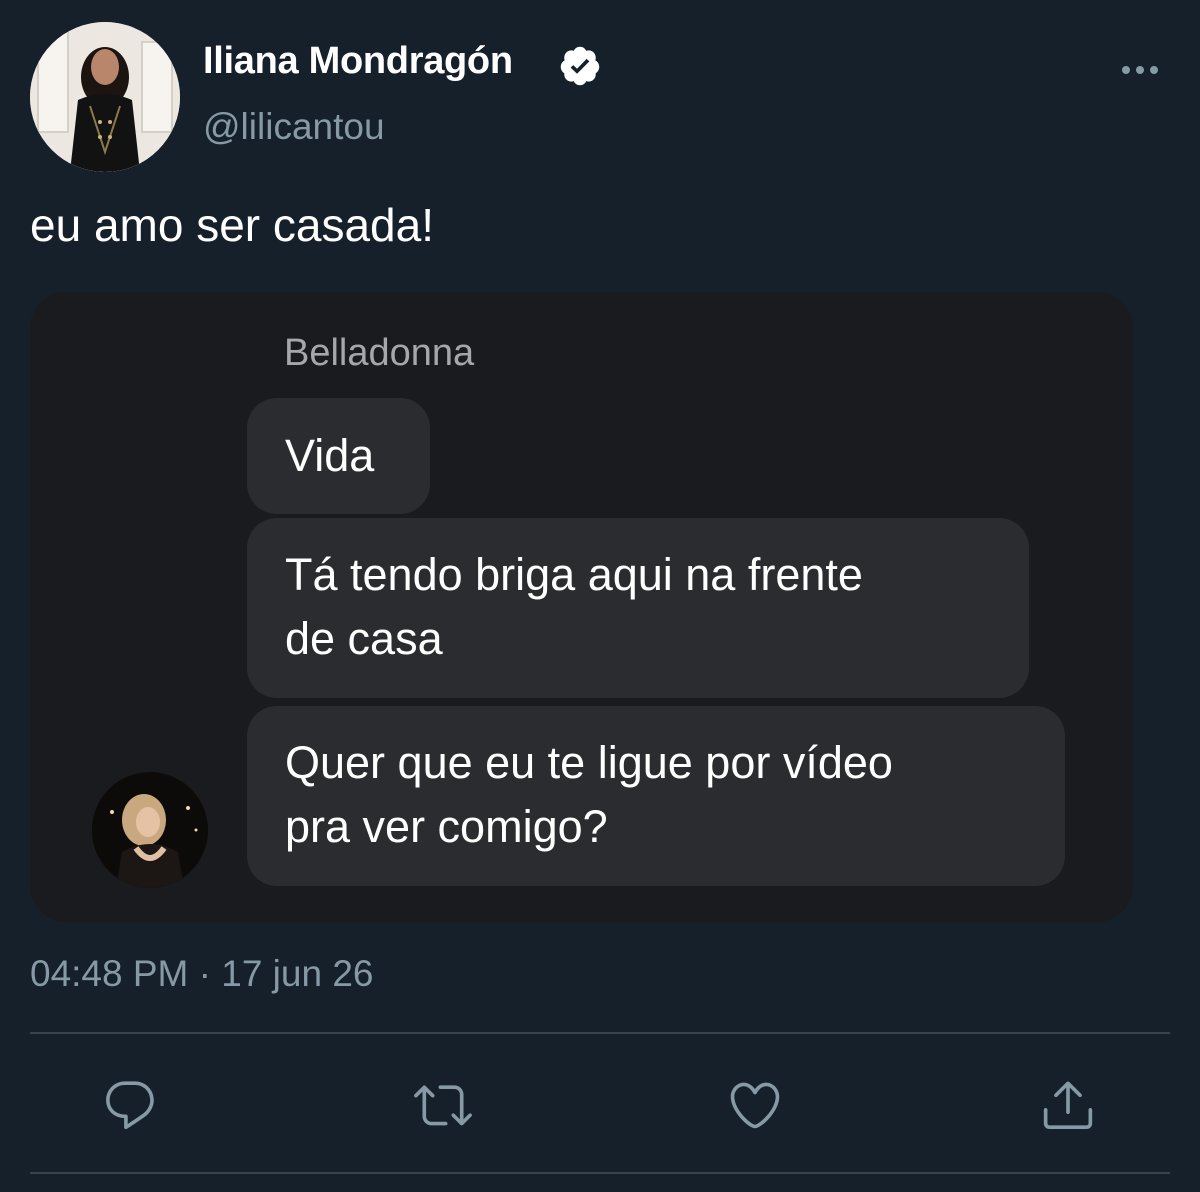 The width and height of the screenshot is (1200, 1192). I want to click on author-handle: @lilicantou, so click(294, 127).